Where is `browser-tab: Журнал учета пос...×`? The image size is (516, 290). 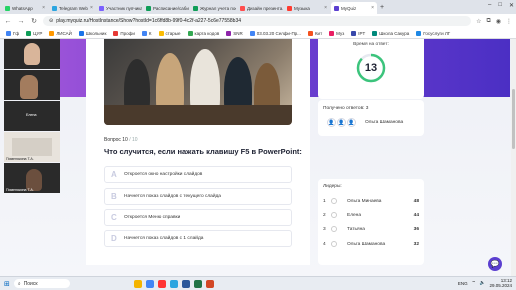
browser-tab: Журнал учета пос...× is located at coordinates (213, 8).